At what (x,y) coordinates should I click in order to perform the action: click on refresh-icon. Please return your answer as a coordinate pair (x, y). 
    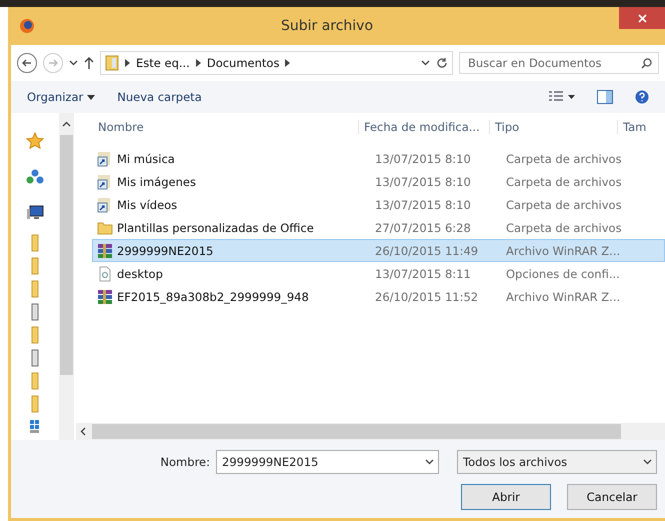
    Looking at the image, I should click on (442, 63).